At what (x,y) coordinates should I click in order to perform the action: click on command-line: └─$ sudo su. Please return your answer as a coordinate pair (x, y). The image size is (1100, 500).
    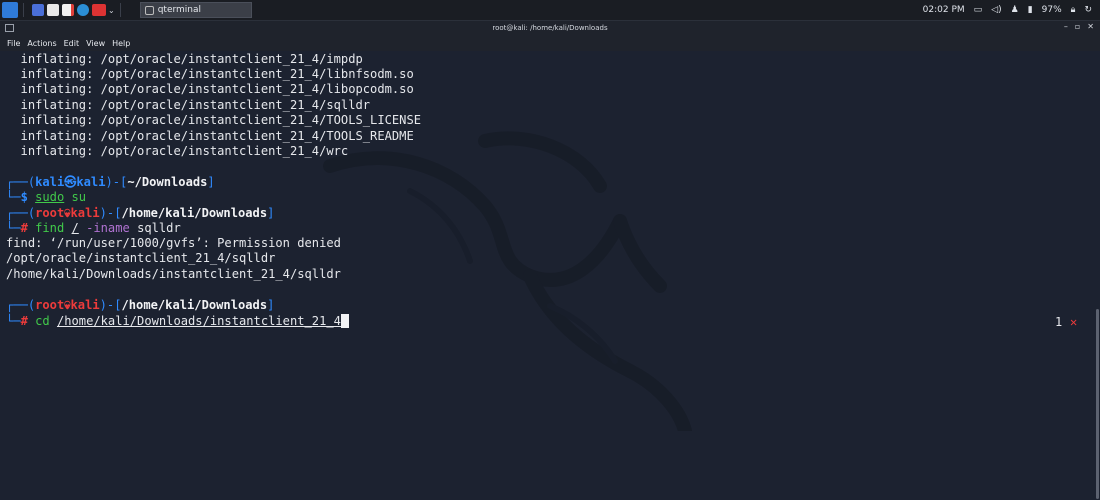
    Looking at the image, I should click on (46, 197).